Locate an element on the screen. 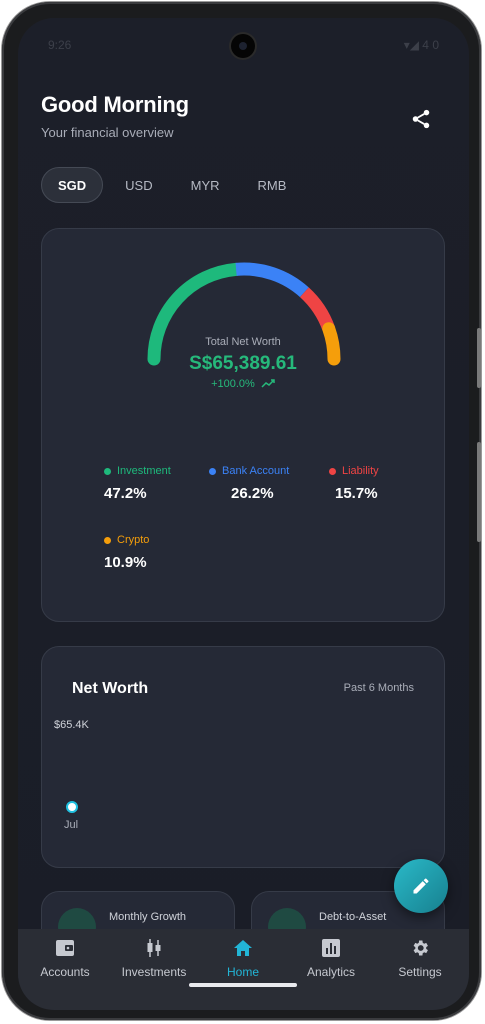 The height and width of the screenshot is (1024, 485). gauge-segment-liability is located at coordinates (317, 309).